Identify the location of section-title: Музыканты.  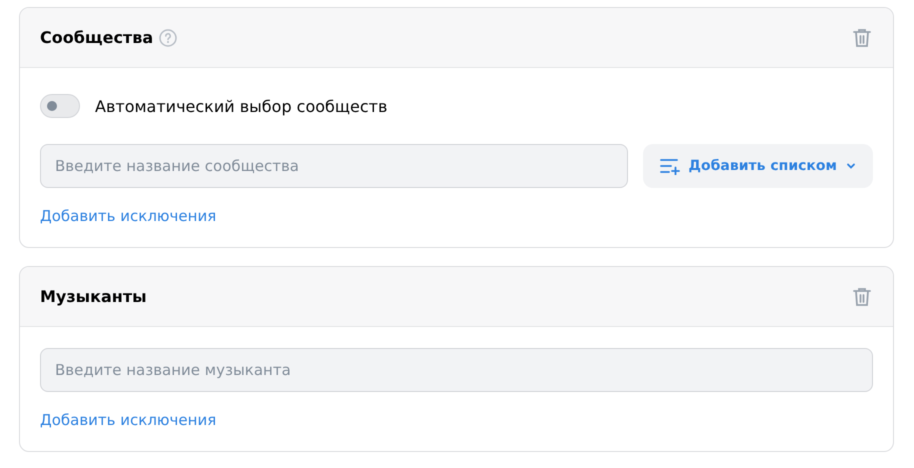
(93, 296).